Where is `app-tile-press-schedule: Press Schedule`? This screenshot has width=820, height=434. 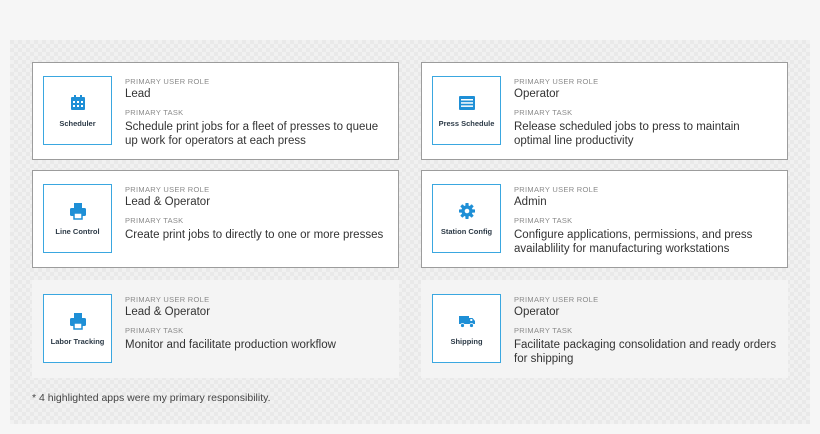
app-tile-press-schedule: Press Schedule is located at coordinates (466, 110).